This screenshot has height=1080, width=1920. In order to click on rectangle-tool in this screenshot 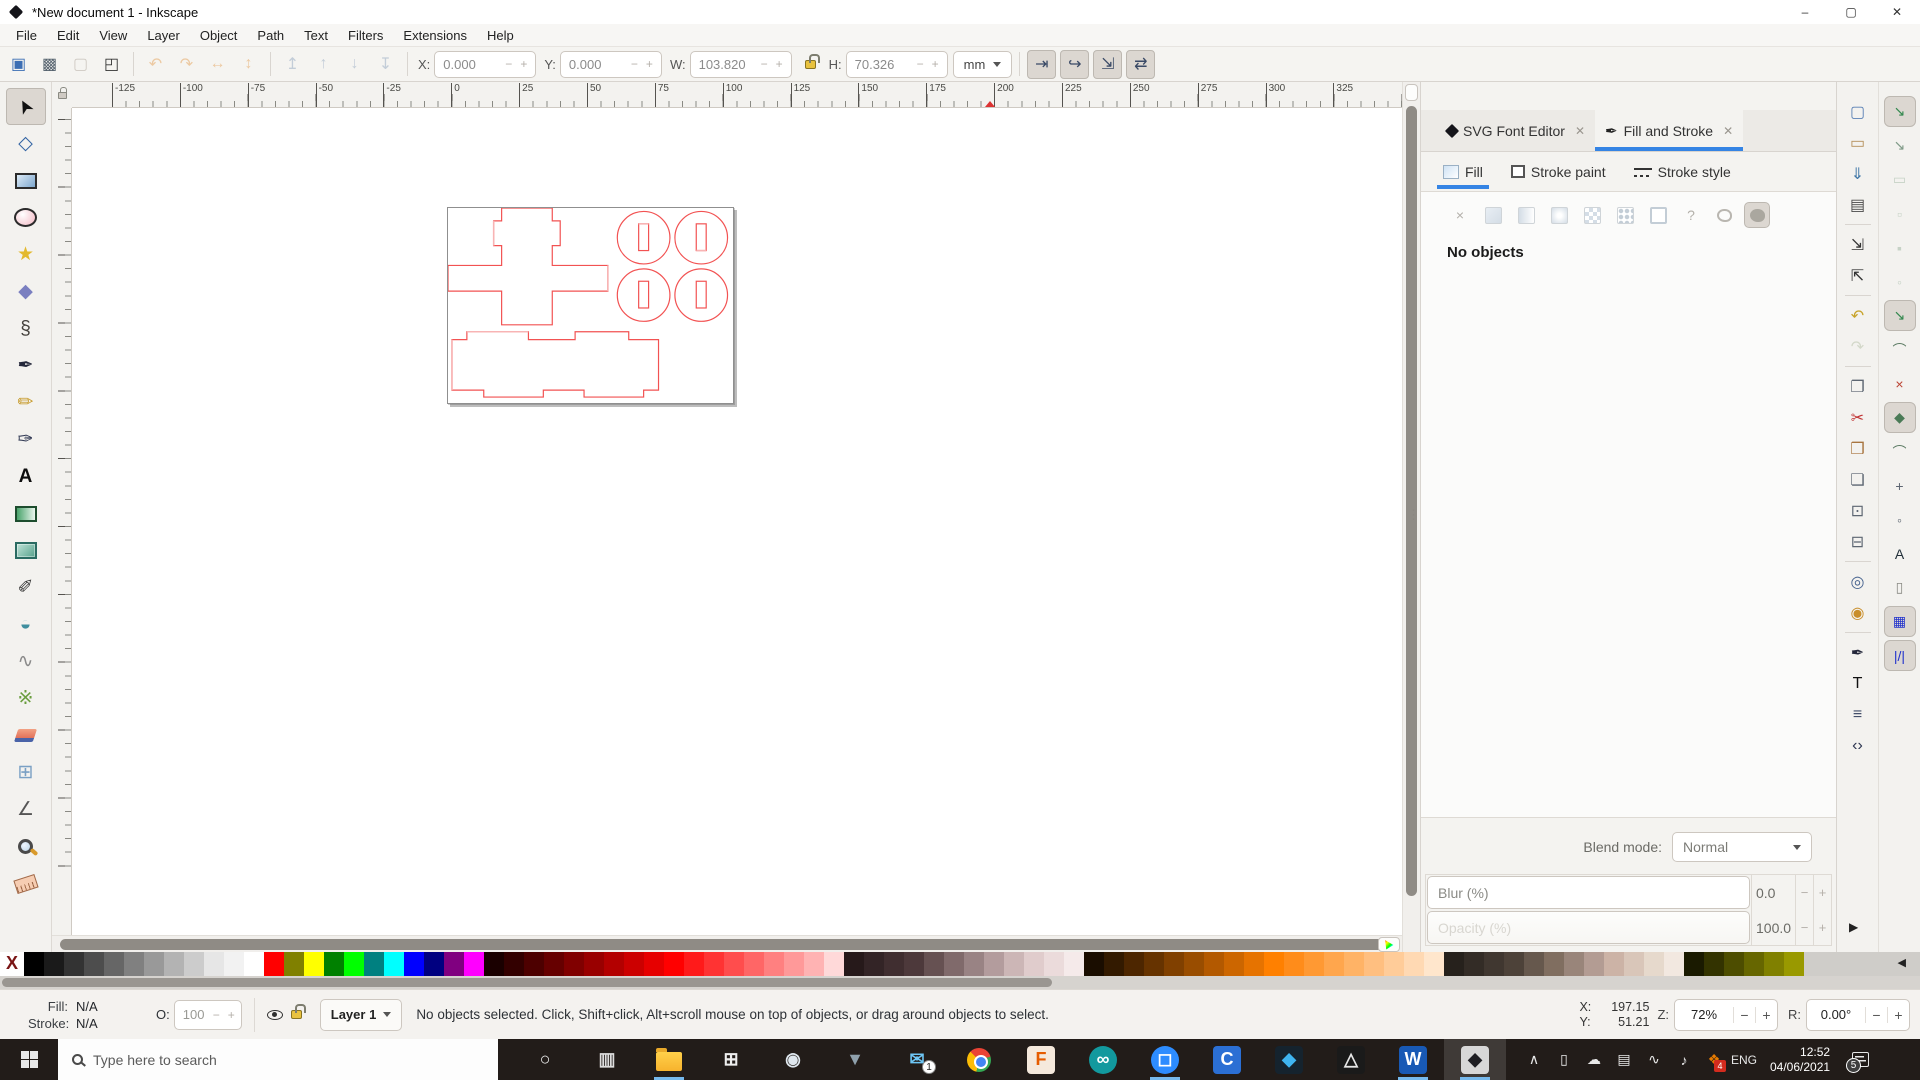, I will do `click(26, 180)`.